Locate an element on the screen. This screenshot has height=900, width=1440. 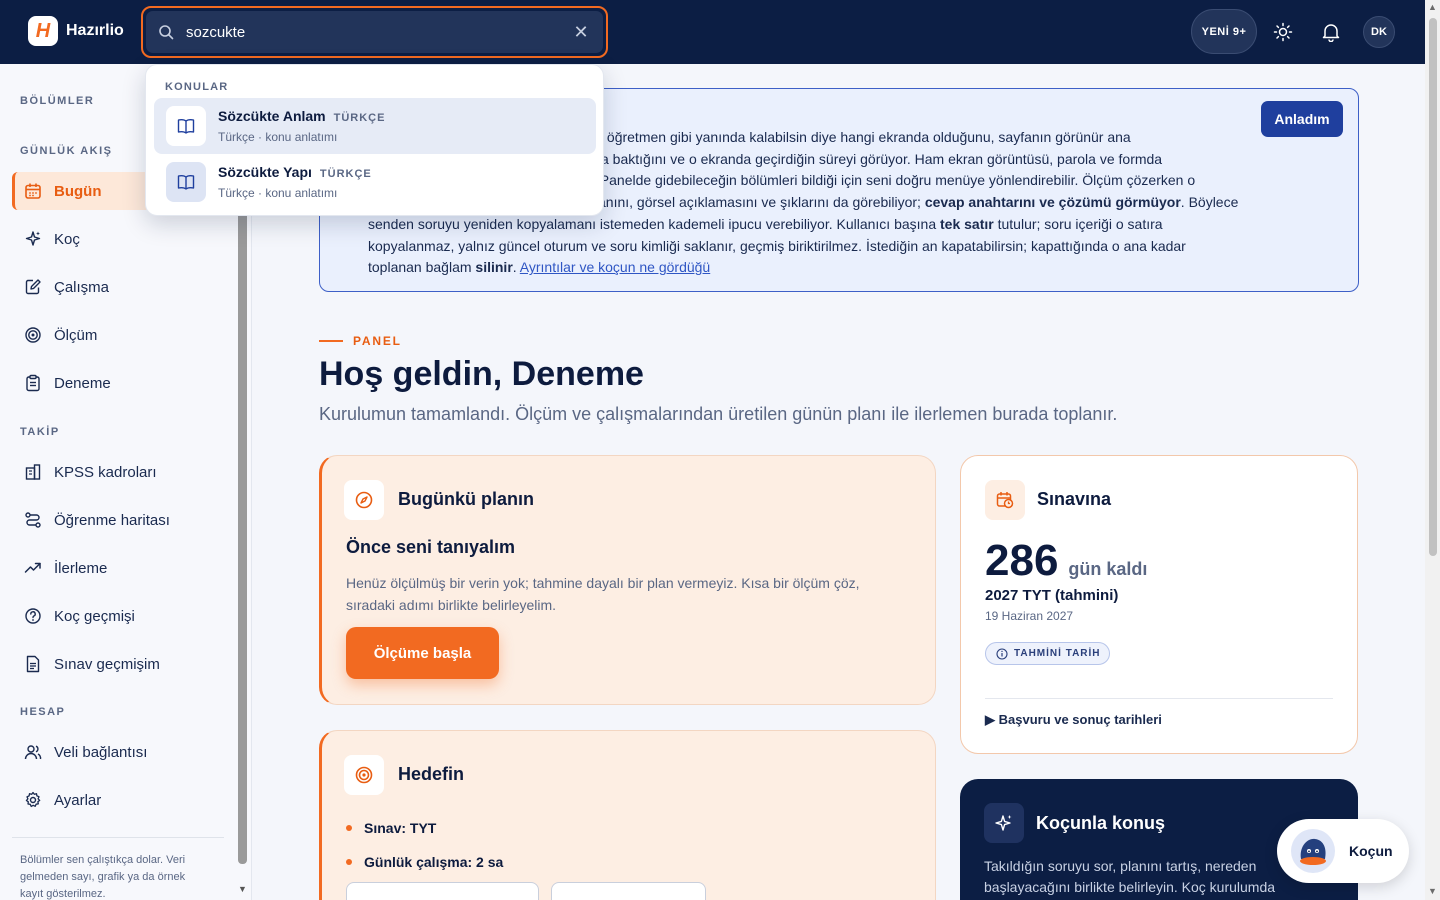
target-icon is located at coordinates (33, 335).